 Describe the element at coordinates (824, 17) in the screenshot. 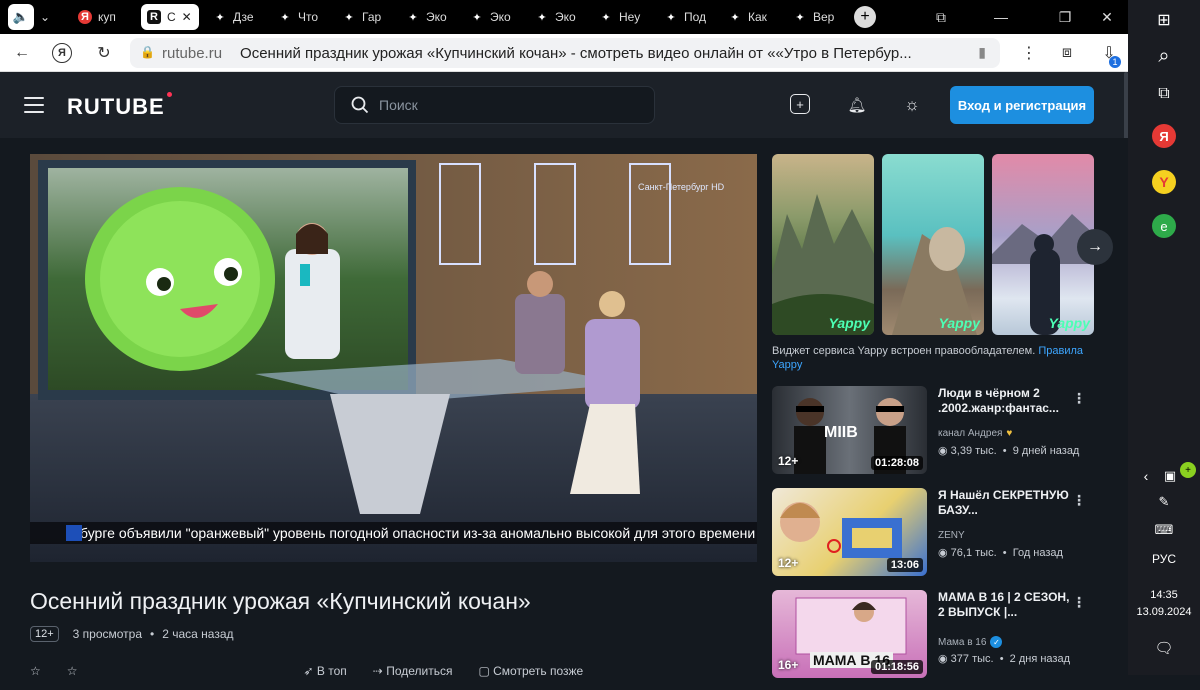

I see `tab-label: Вер` at that location.